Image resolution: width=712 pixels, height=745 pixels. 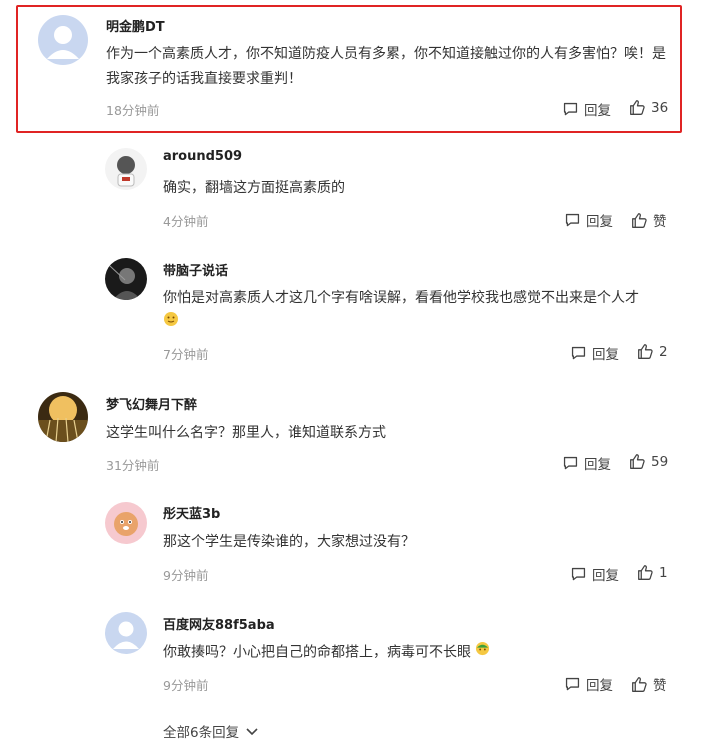 I want to click on like-count: 59, so click(x=660, y=461).